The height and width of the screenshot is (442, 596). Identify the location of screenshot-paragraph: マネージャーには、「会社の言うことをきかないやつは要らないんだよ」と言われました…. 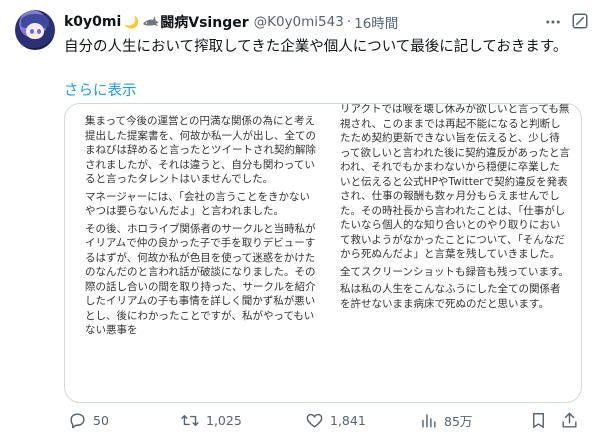
(198, 204).